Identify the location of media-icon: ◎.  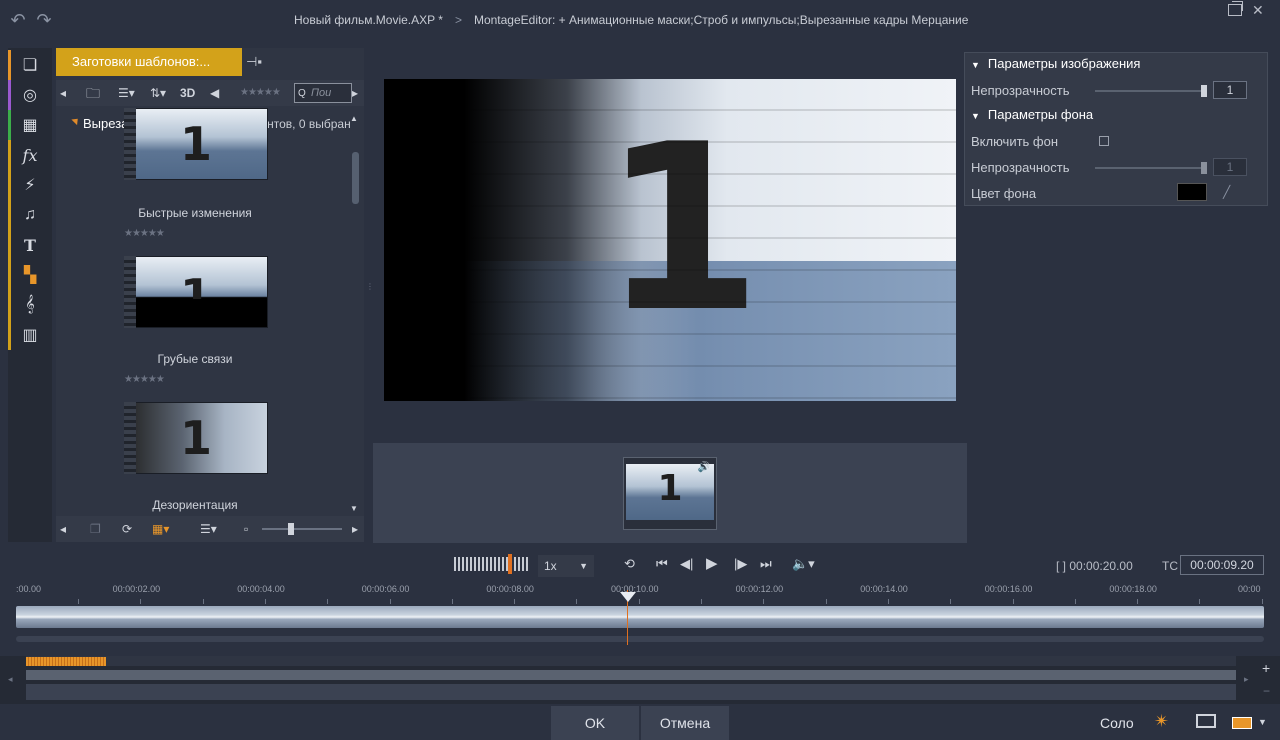
(30, 95).